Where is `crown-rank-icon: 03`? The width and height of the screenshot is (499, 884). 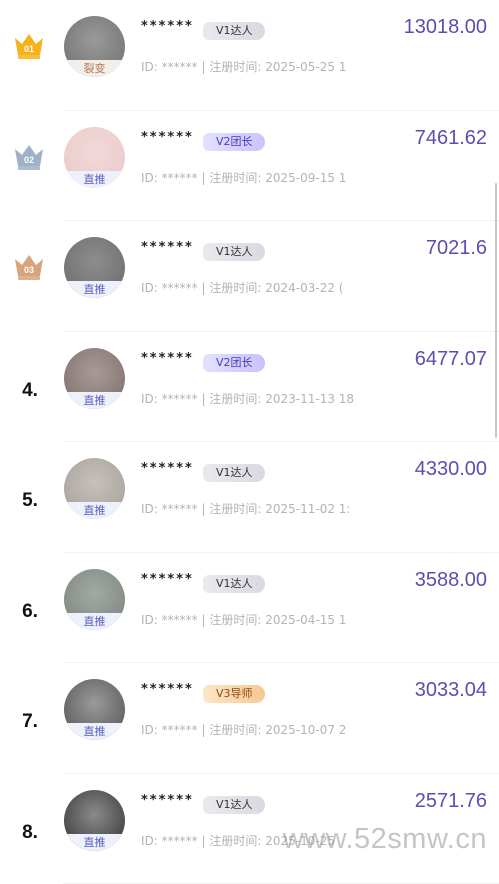 crown-rank-icon: 03 is located at coordinates (29, 267).